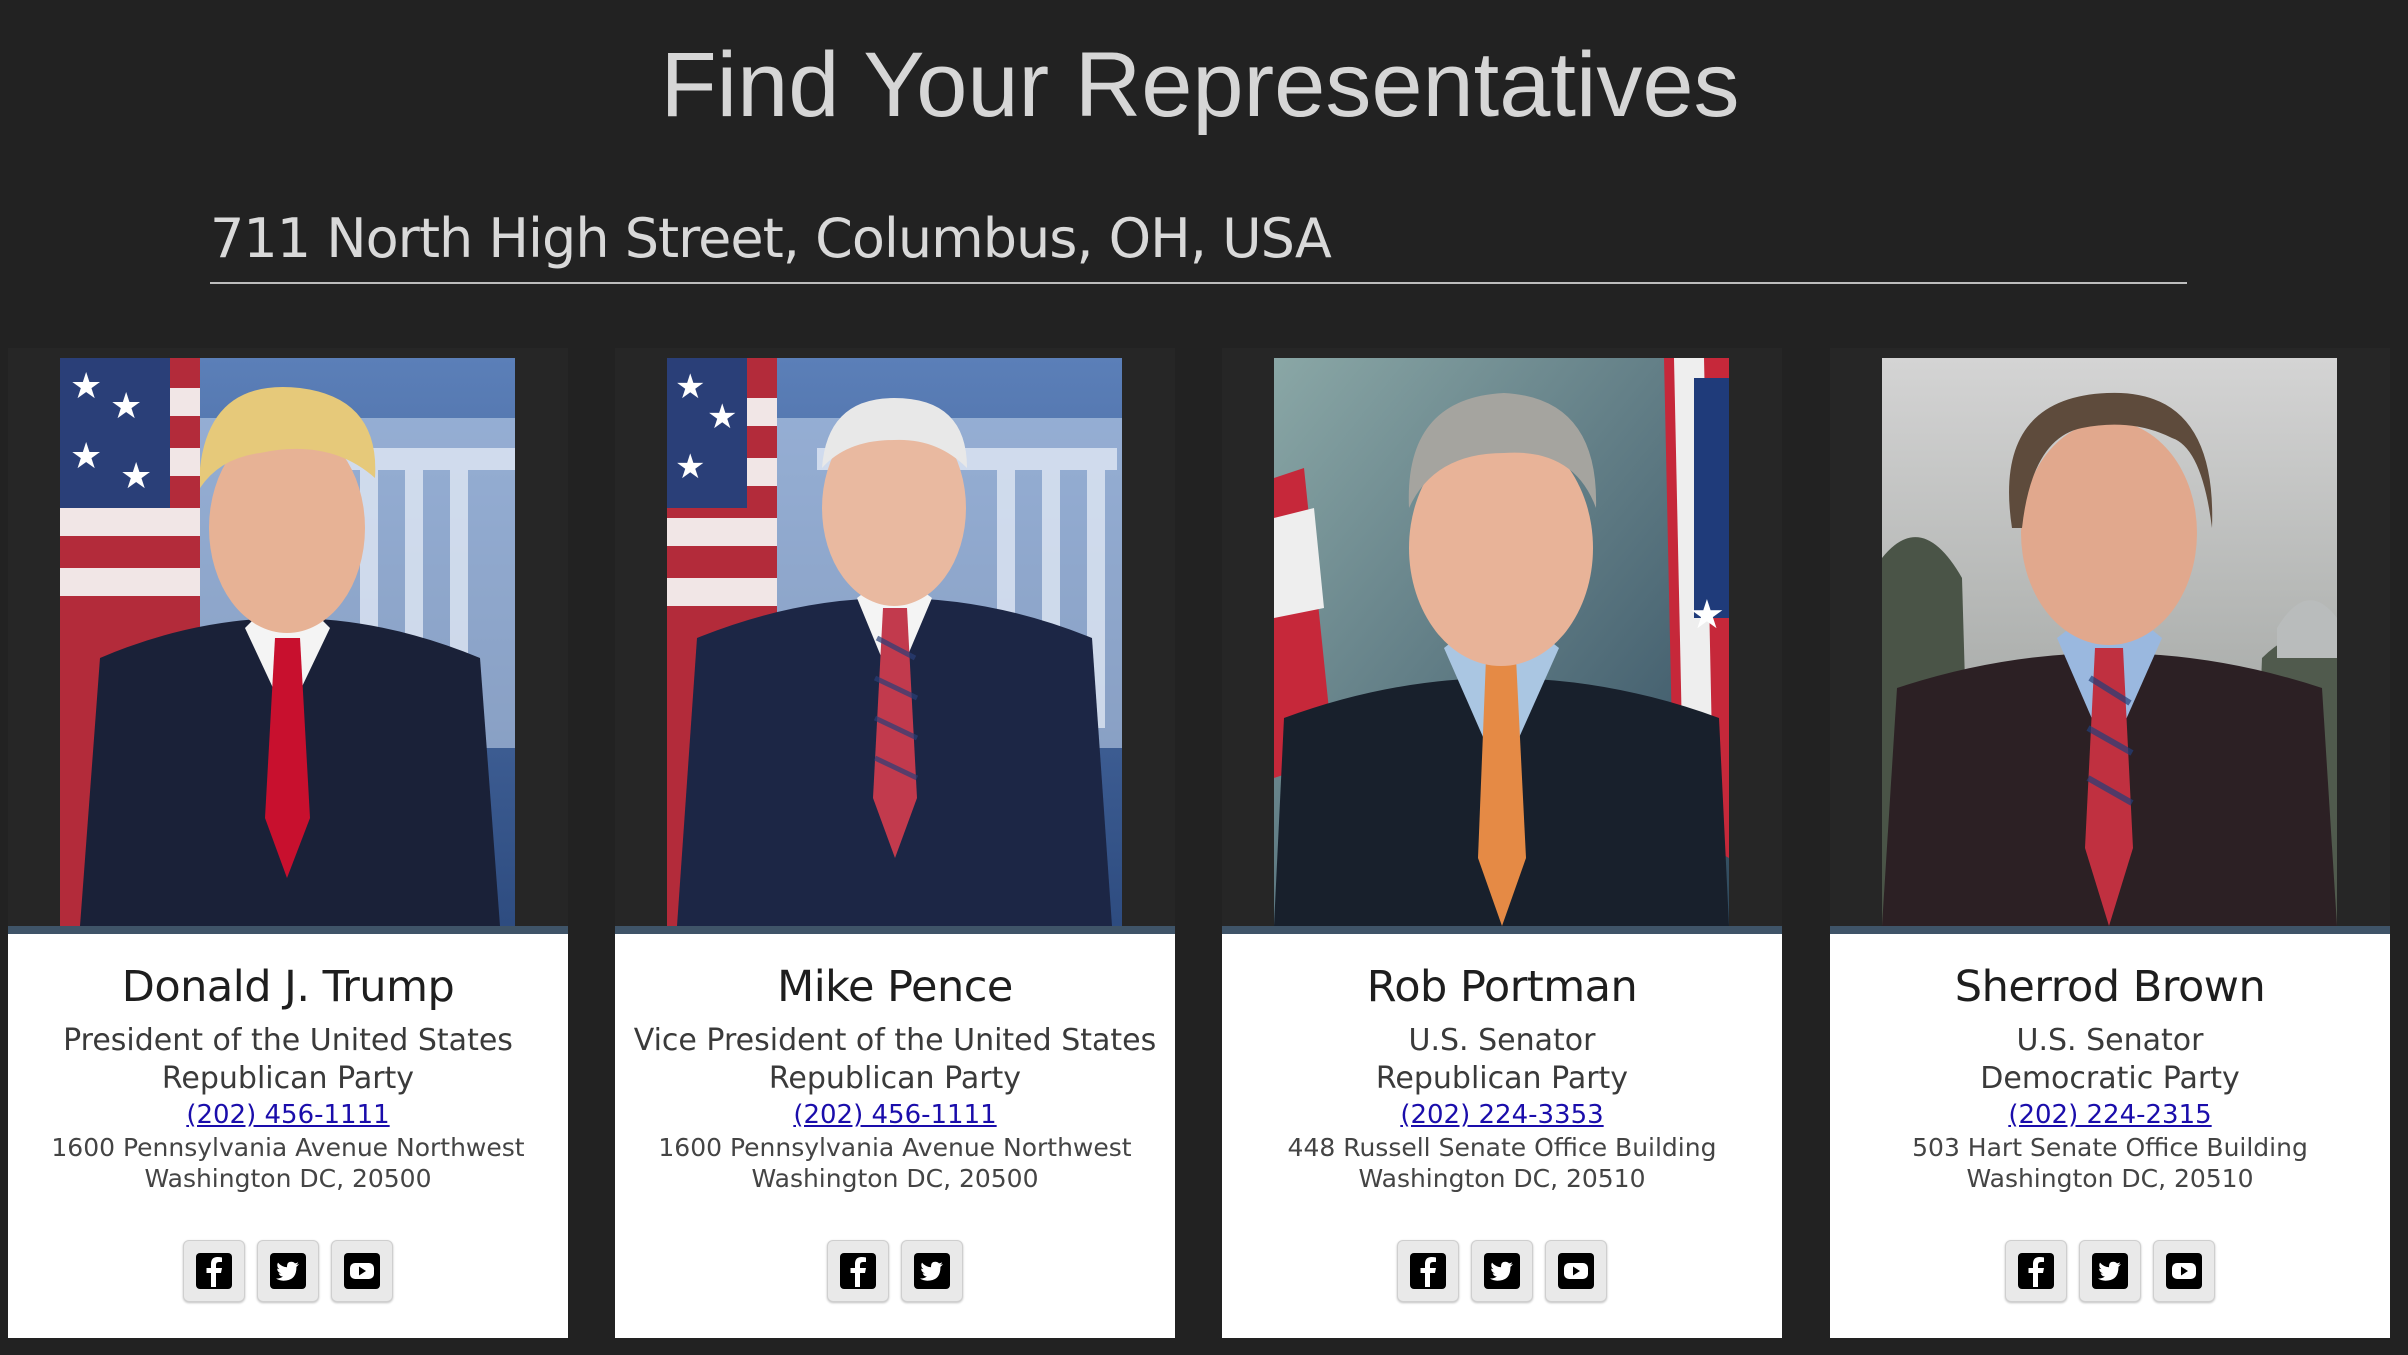 The image size is (2408, 1355). Describe the element at coordinates (895, 1040) in the screenshot. I see `representative-office: Vice President of the United States` at that location.